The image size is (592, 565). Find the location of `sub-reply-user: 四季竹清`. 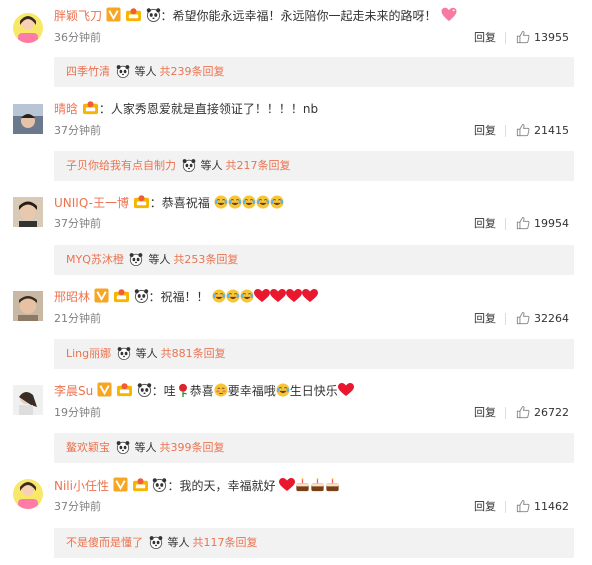

sub-reply-user: 四季竹清 is located at coordinates (88, 71).